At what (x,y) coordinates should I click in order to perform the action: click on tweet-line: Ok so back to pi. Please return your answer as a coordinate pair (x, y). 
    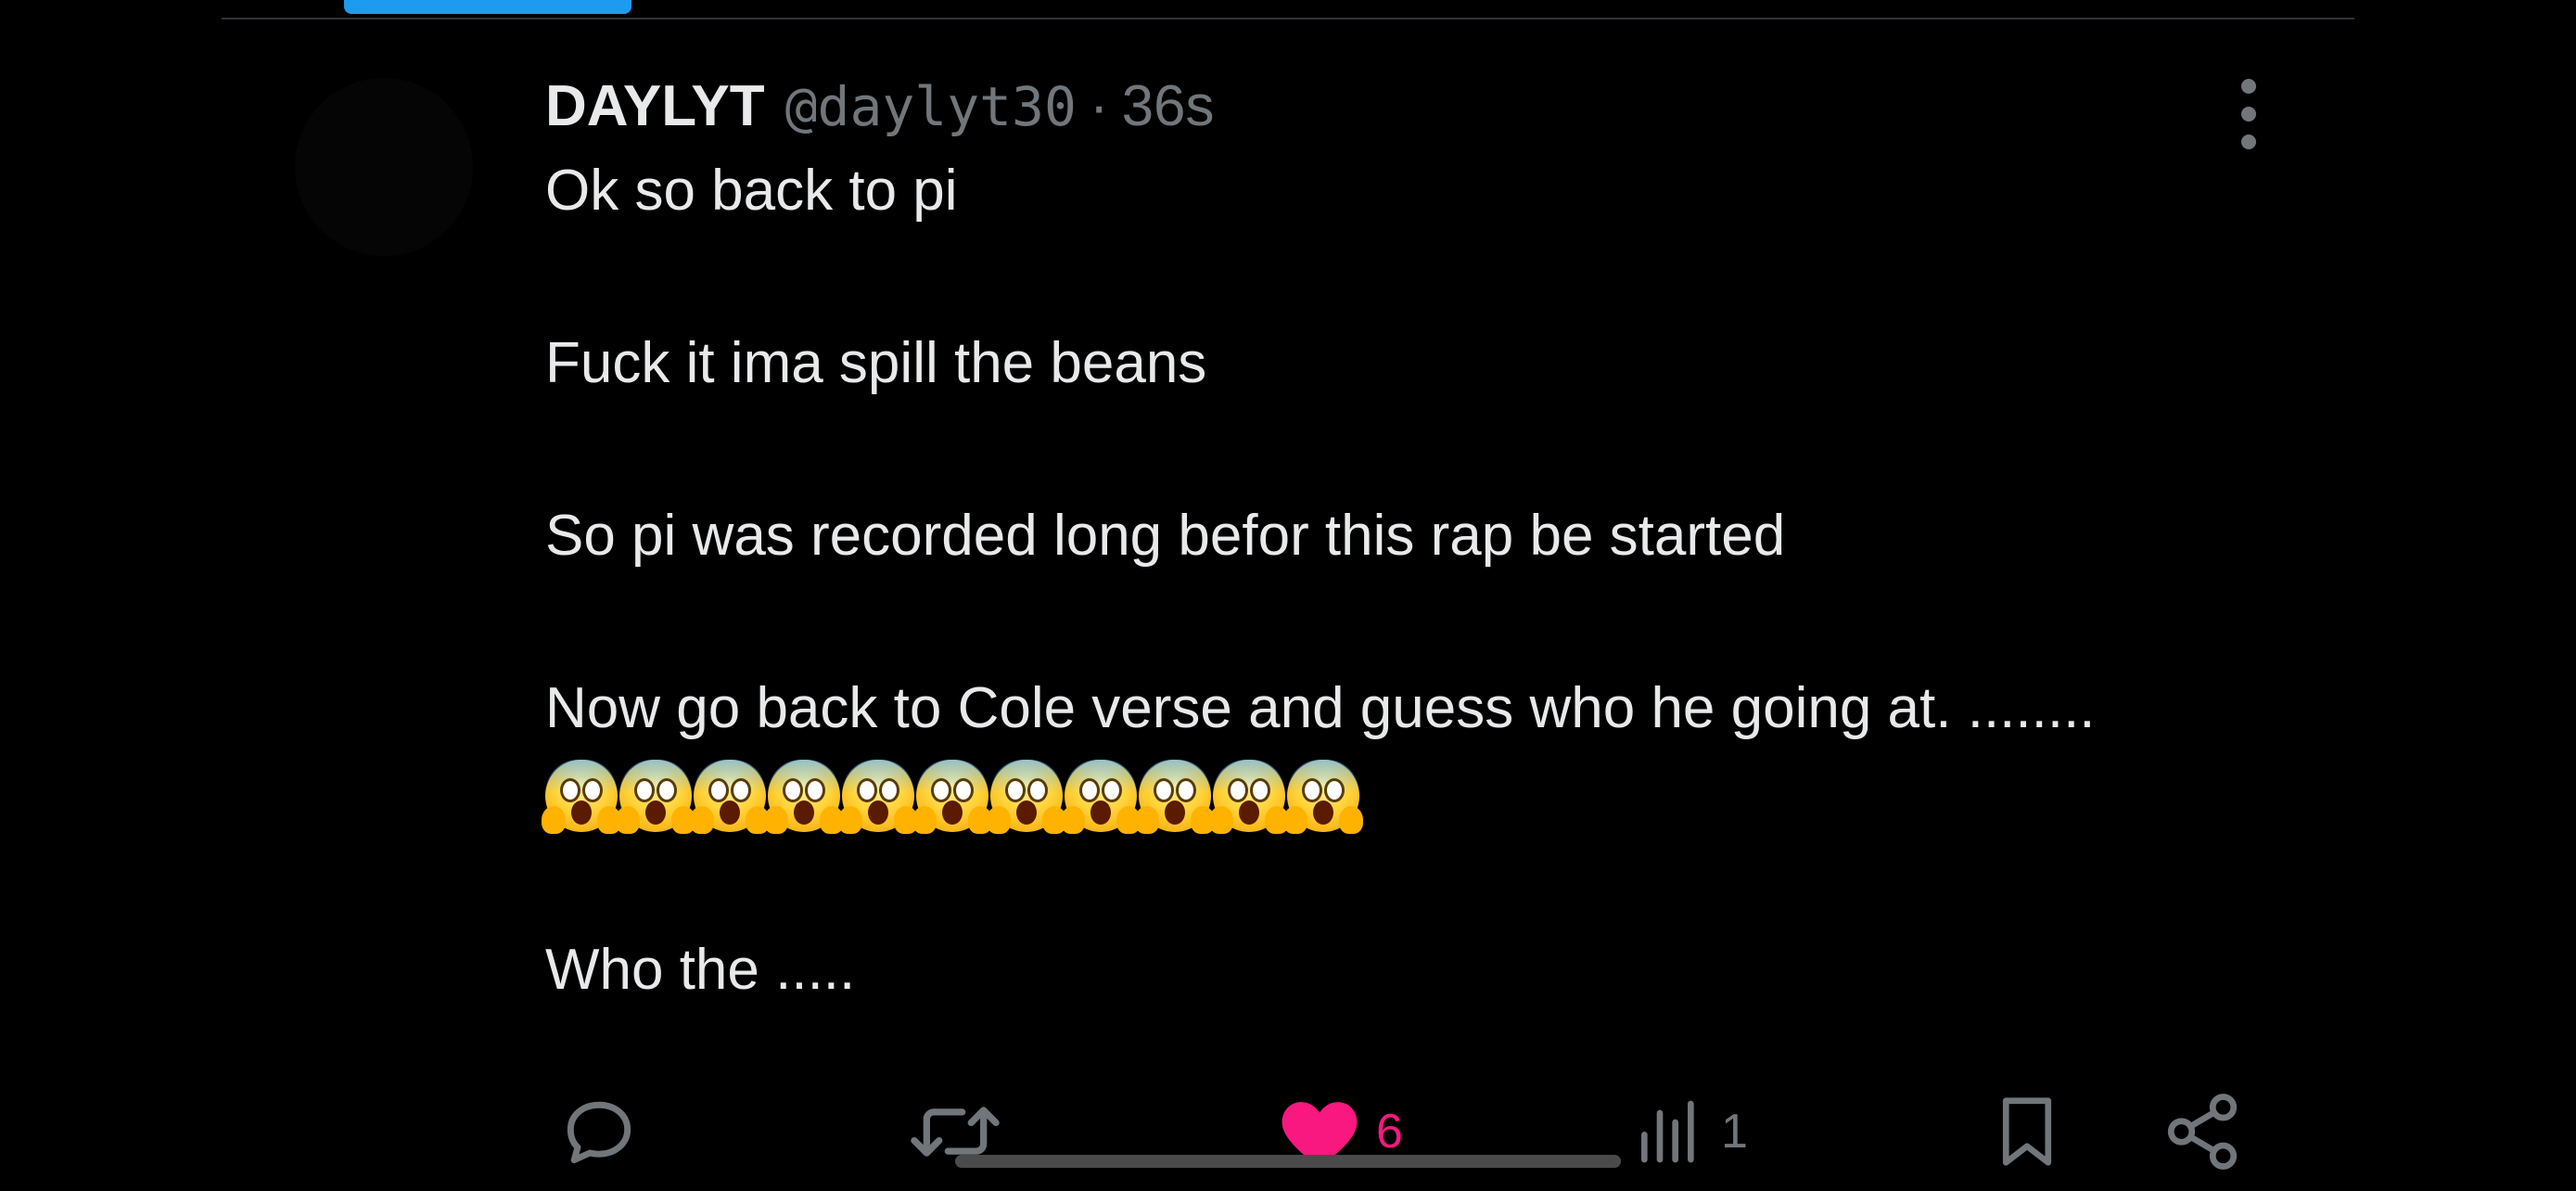
    Looking at the image, I should click on (752, 191).